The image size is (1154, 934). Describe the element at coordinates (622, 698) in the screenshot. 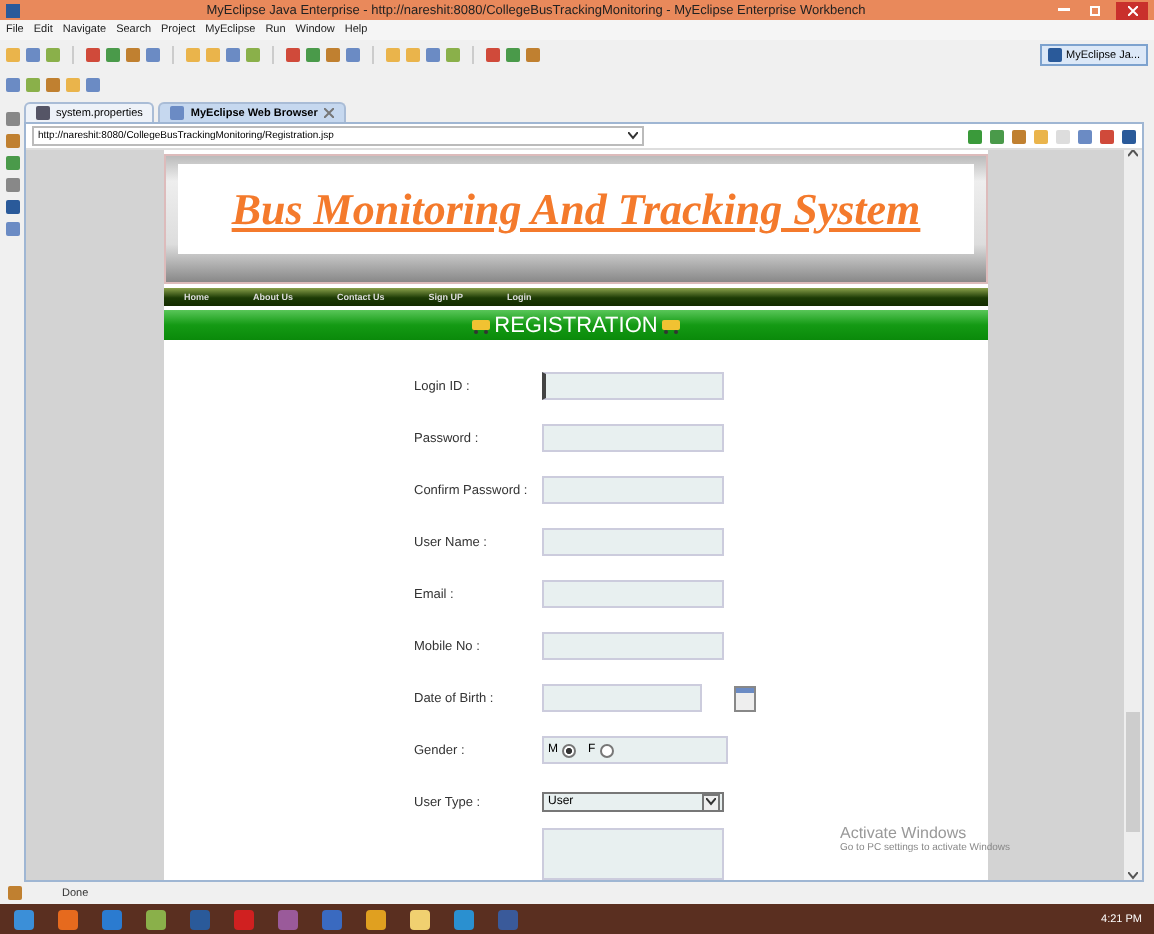

I see `date-field` at that location.